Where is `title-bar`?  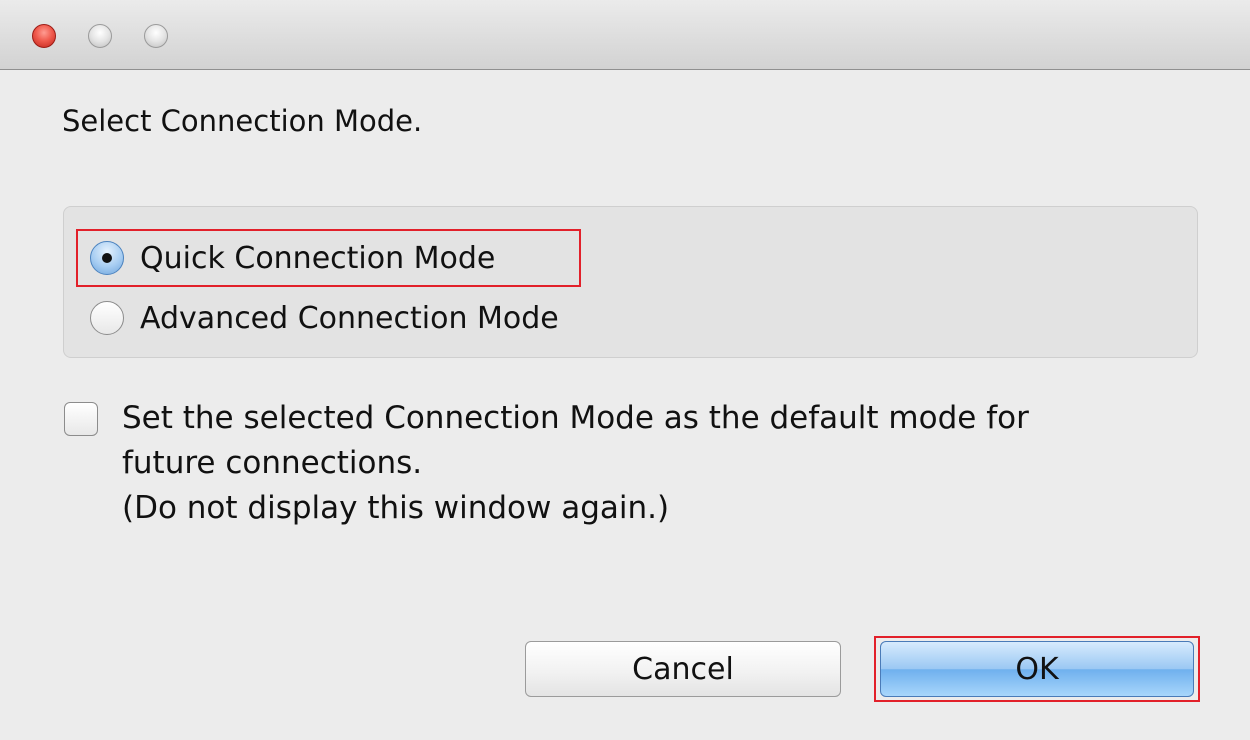 title-bar is located at coordinates (625, 35).